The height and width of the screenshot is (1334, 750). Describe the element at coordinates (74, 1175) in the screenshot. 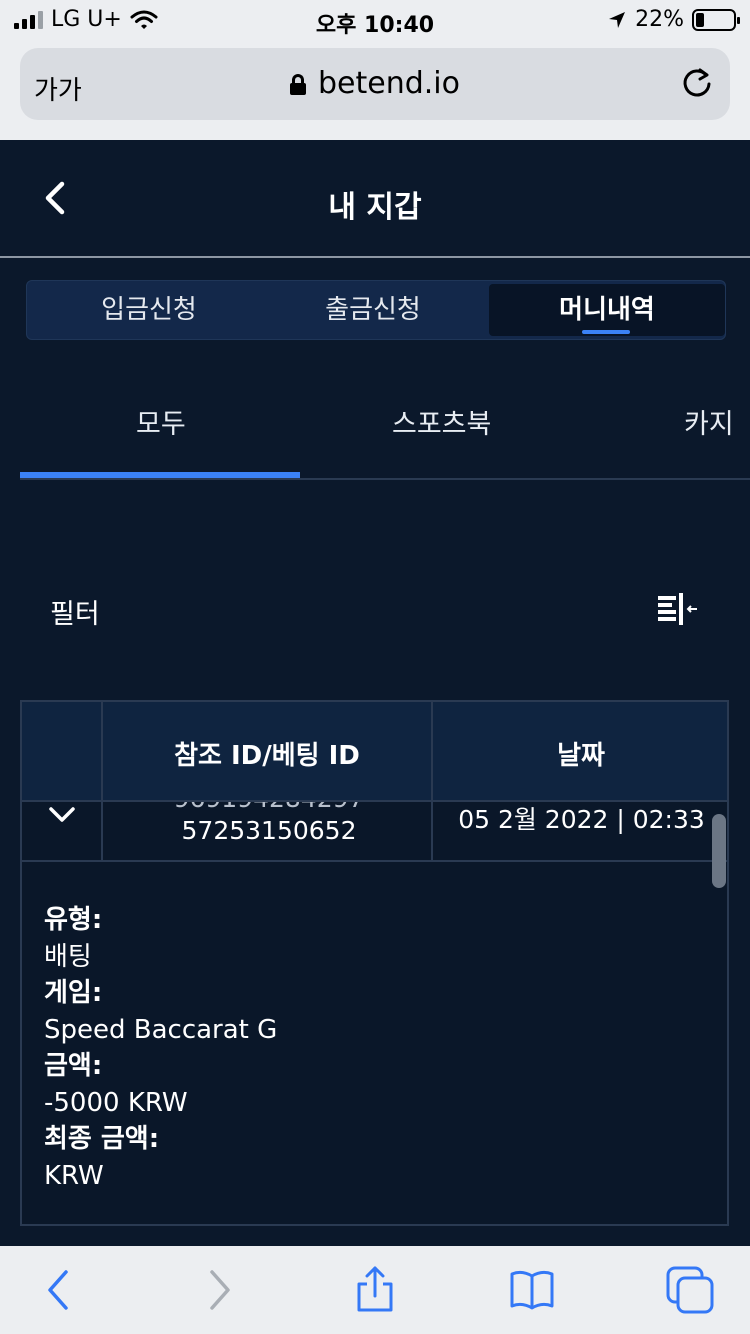

I see `detail-final-amount-value: KRW` at that location.